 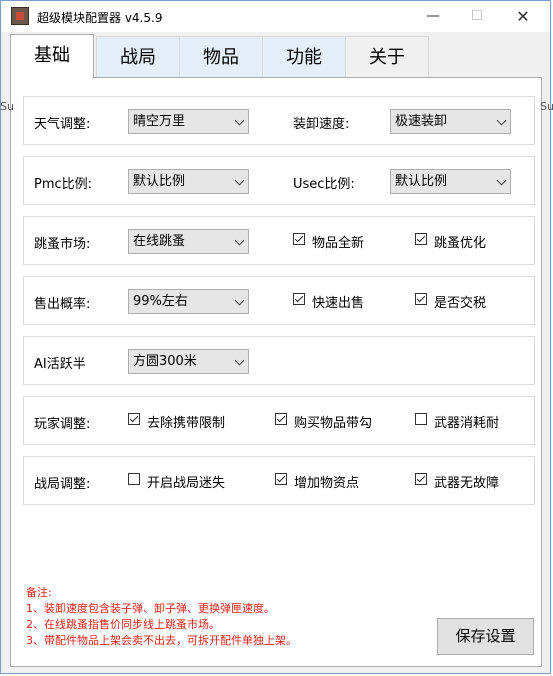 I want to click on note-line: 3、带配件物品上架会卖不出去，可拆开配件单独上架。, so click(x=161, y=640).